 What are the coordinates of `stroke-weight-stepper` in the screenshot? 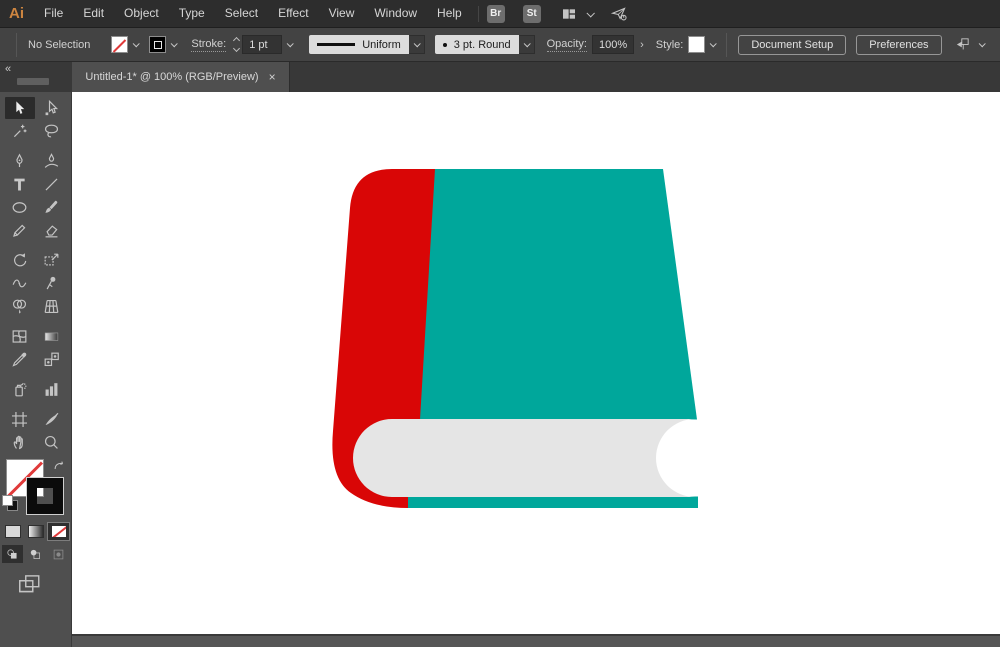 It's located at (237, 44).